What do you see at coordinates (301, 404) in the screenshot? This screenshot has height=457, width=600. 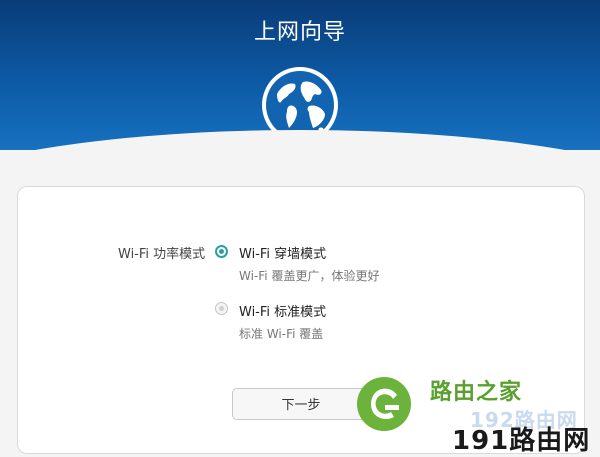 I see `next-step-button: 下一步` at bounding box center [301, 404].